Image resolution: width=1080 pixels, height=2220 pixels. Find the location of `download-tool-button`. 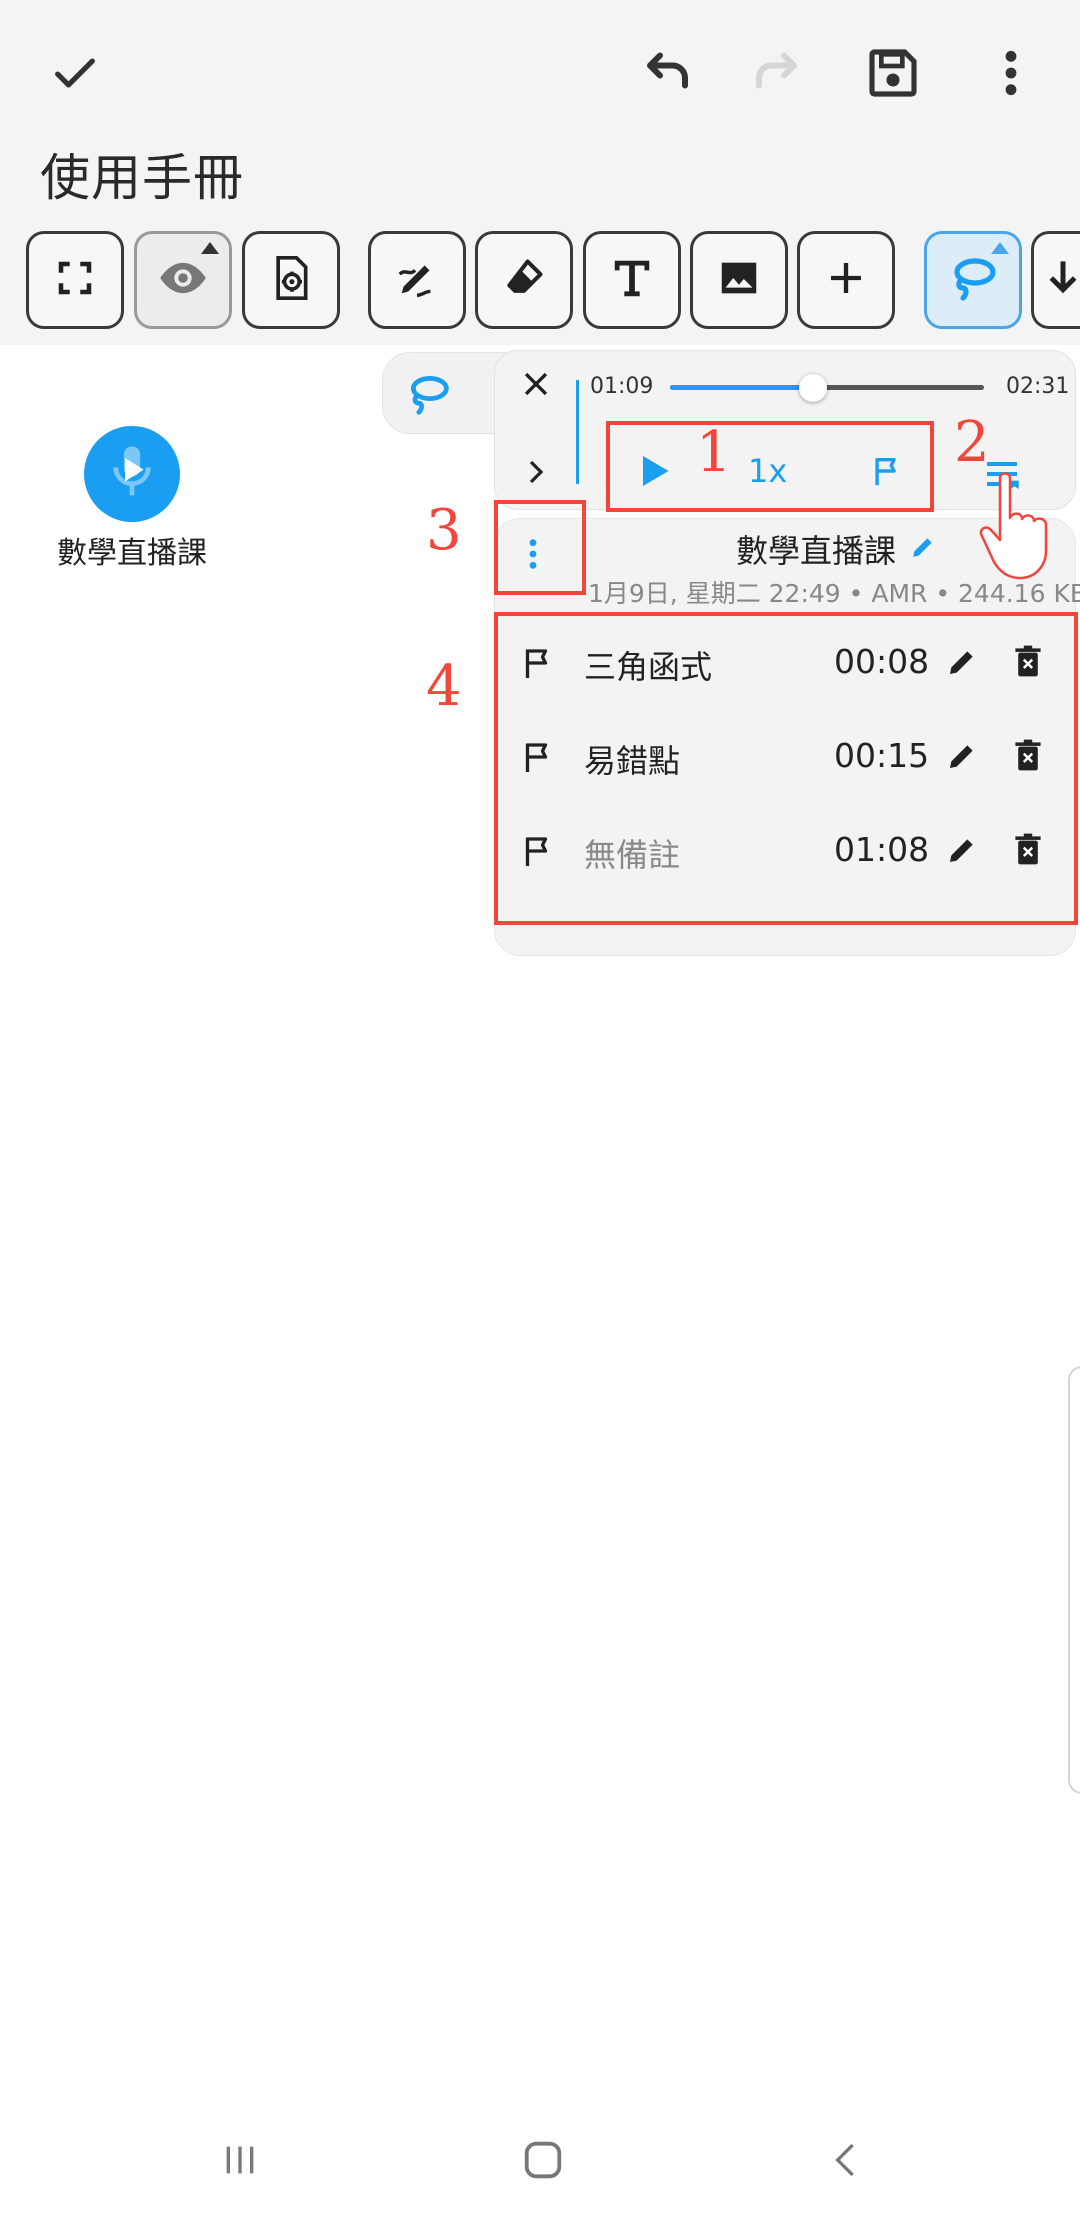

download-tool-button is located at coordinates (1055, 280).